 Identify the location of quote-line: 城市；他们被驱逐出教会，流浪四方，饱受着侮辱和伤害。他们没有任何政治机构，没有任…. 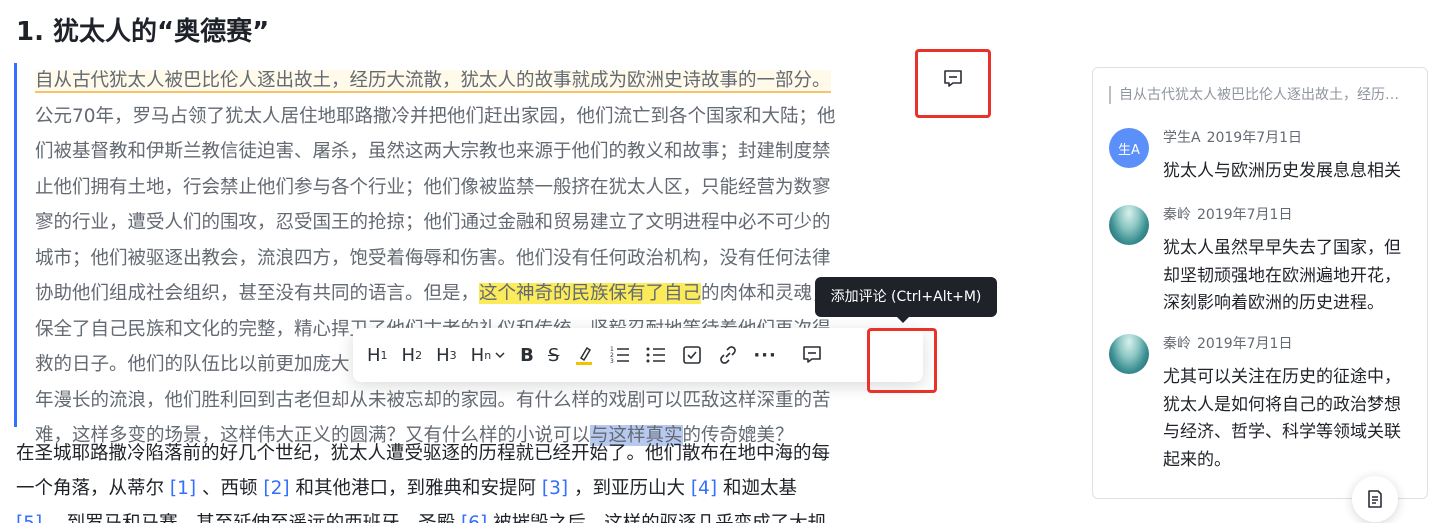
(433, 258).